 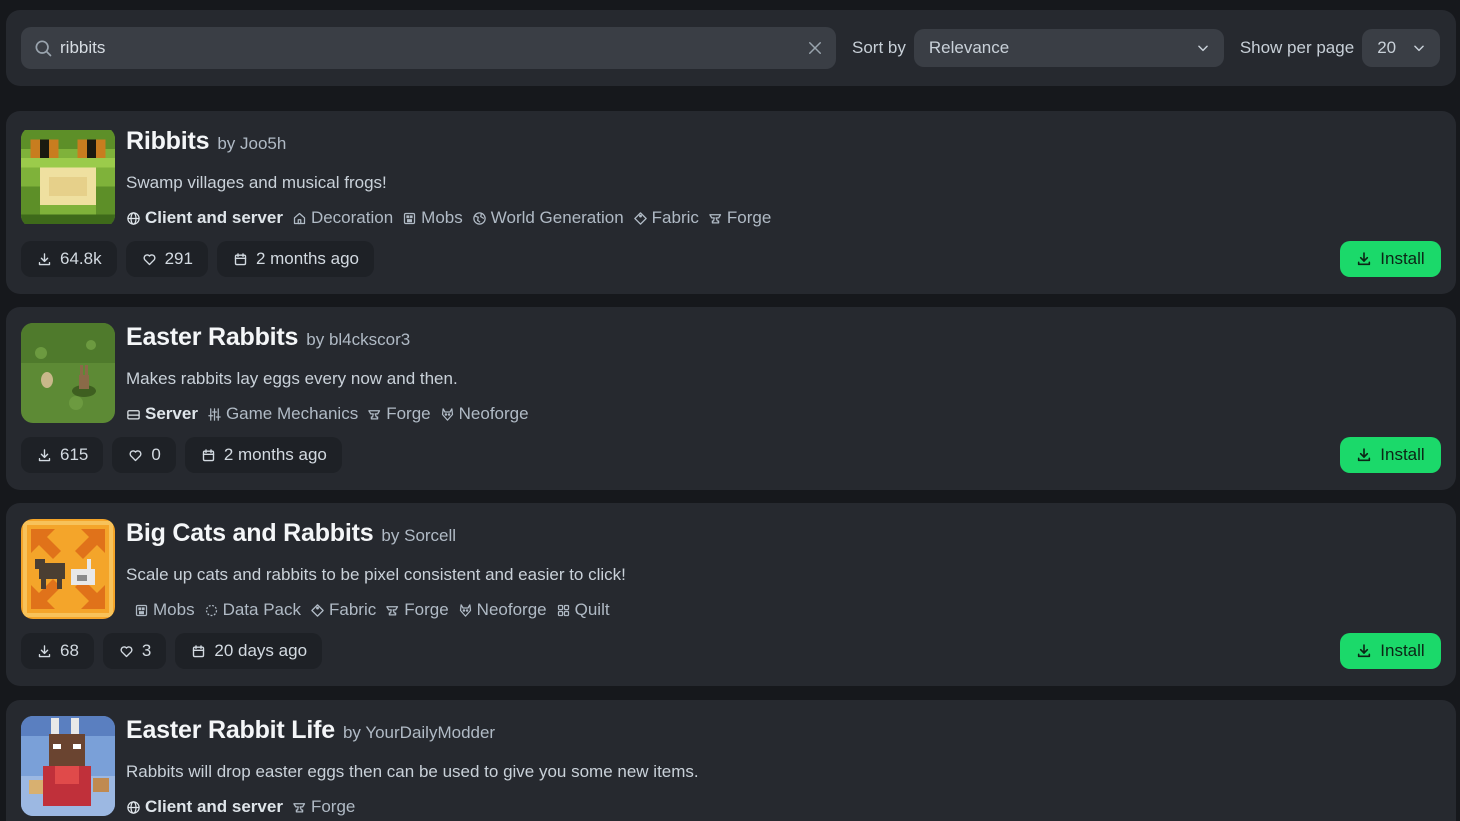 What do you see at coordinates (134, 651) in the screenshot?
I see `follows-count: 3` at bounding box center [134, 651].